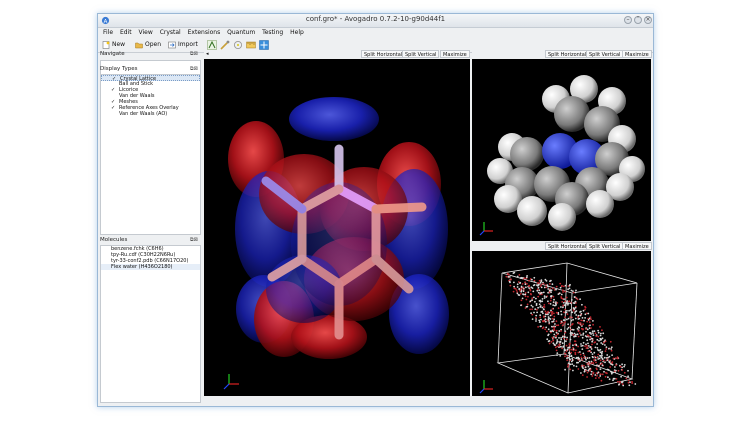  Describe the element at coordinates (146, 33) in the screenshot. I see `menu-view: View` at that location.